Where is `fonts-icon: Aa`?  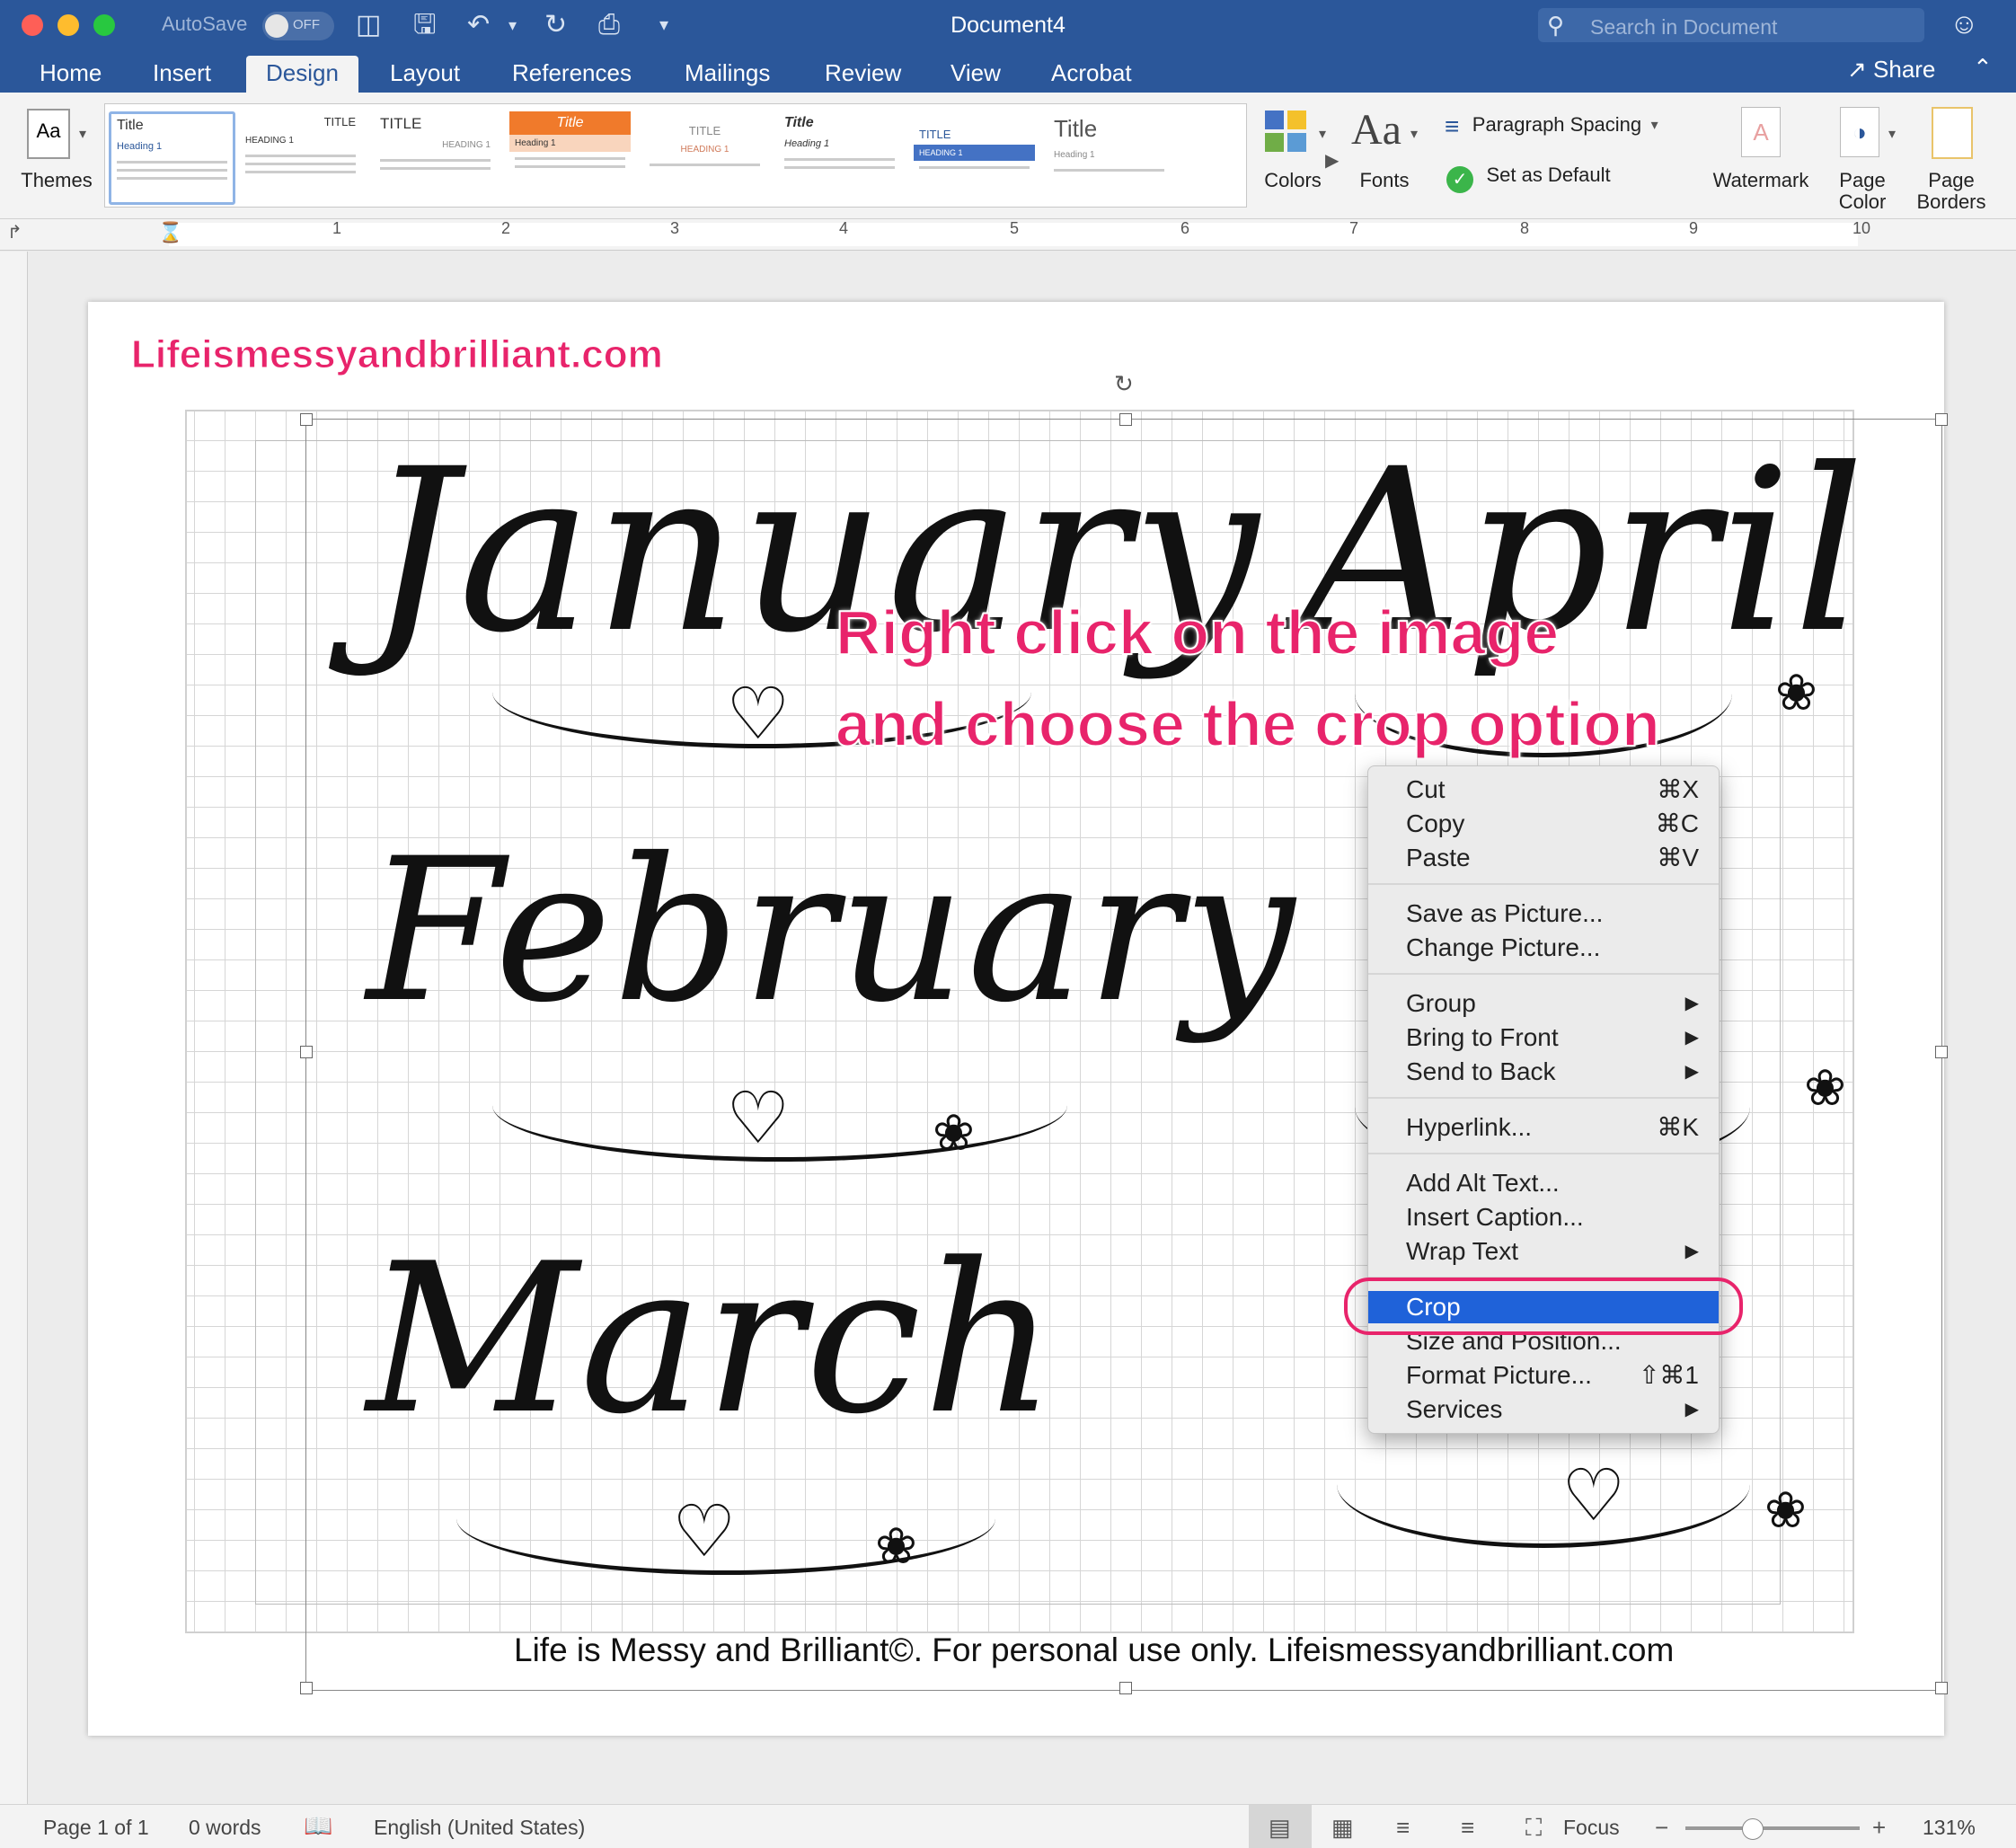
fonts-icon: Aa is located at coordinates (1376, 130).